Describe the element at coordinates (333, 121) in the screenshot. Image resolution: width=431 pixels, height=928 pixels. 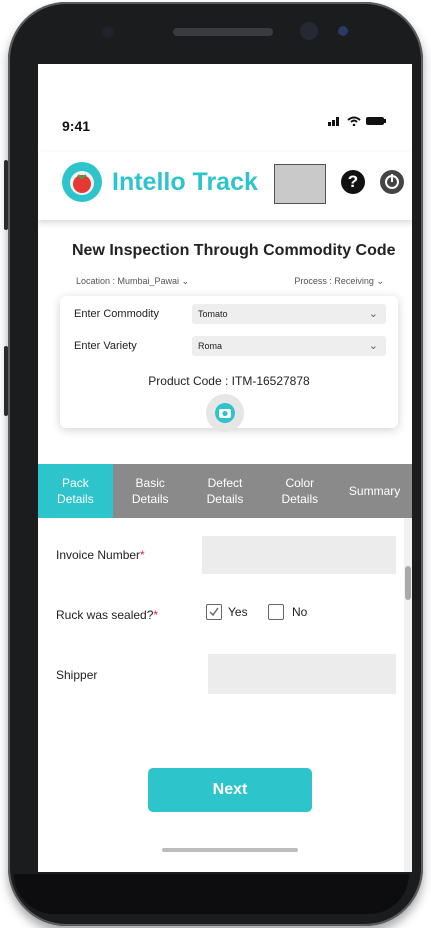
I see `signal-icon` at that location.